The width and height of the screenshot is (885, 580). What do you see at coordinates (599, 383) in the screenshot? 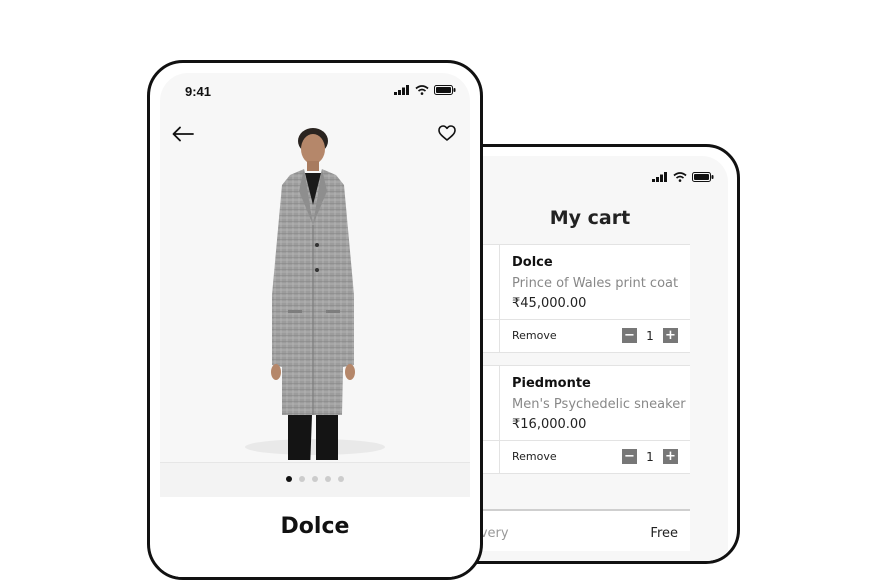
I see `item-brand: Piedmonte` at bounding box center [599, 383].